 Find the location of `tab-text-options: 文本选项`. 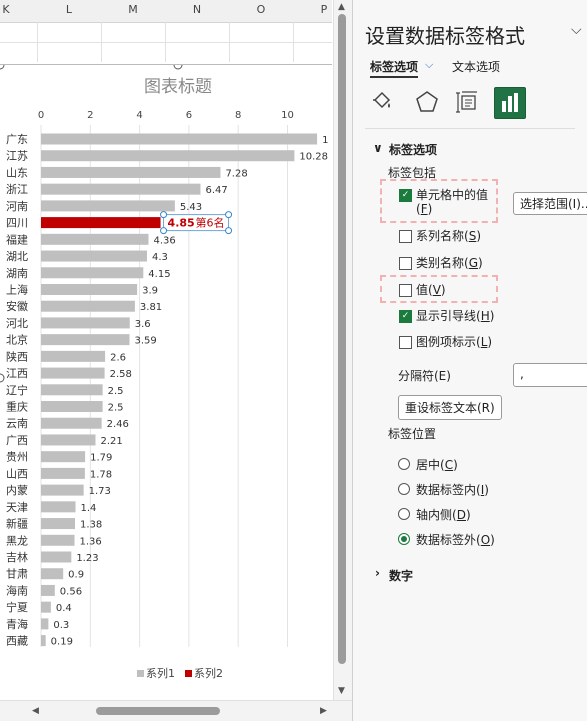

tab-text-options: 文本选项 is located at coordinates (476, 66).